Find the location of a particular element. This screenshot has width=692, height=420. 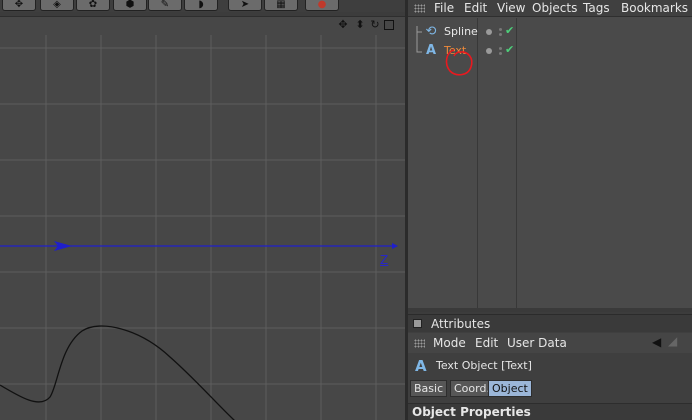

cube-icon: ⬢ is located at coordinates (130, 5).